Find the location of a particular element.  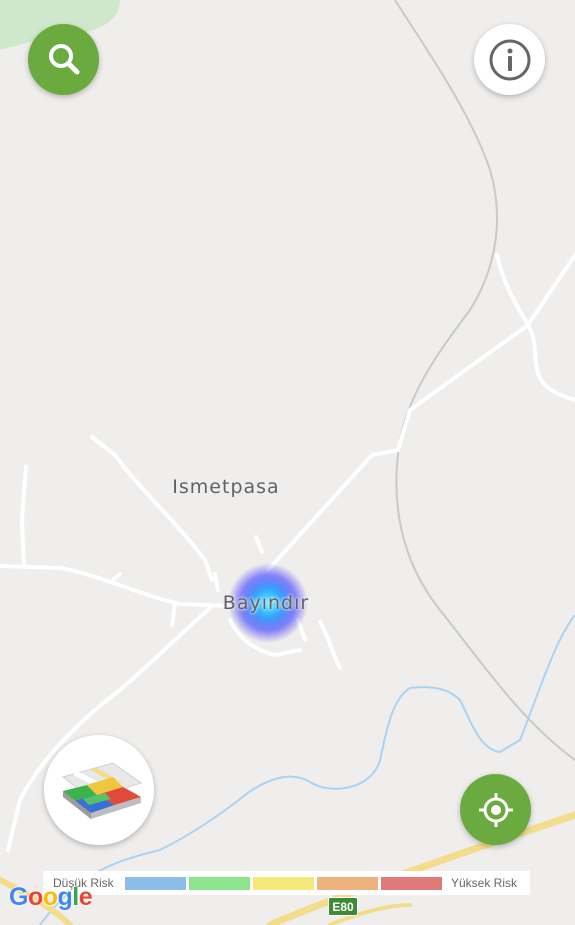

map-layers-button is located at coordinates (99, 790).